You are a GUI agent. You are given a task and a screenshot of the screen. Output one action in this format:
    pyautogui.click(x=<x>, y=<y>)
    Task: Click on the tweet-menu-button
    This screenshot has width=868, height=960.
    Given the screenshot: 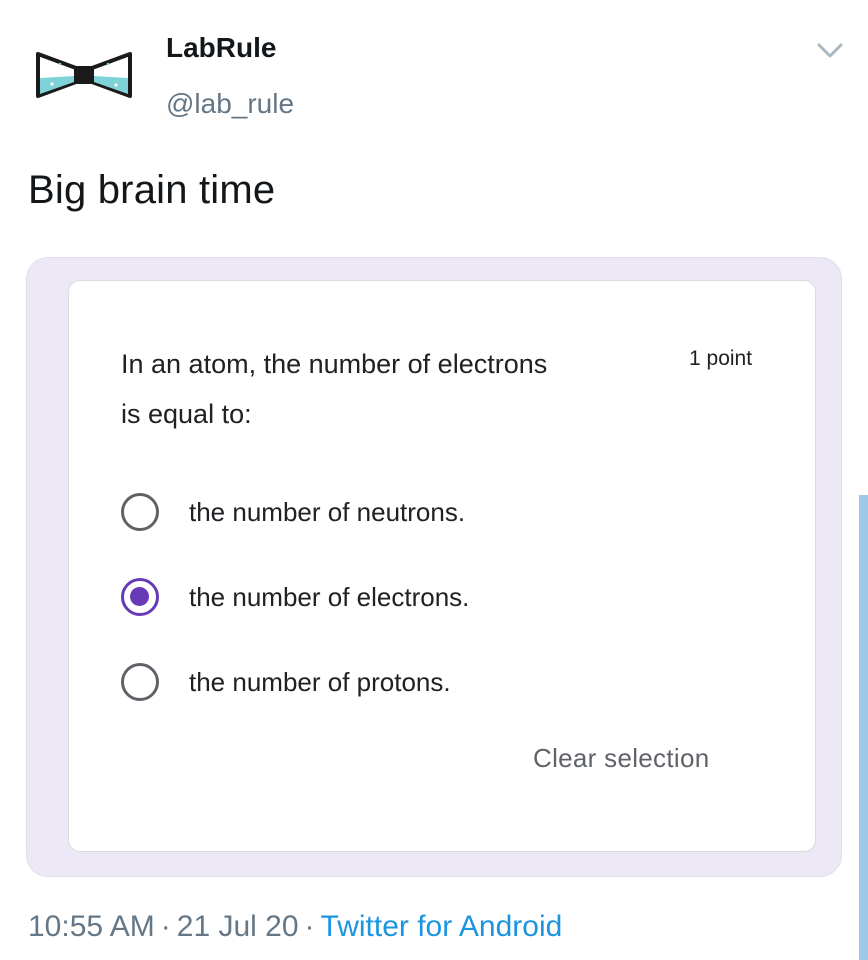 What is the action you would take?
    pyautogui.click(x=830, y=51)
    